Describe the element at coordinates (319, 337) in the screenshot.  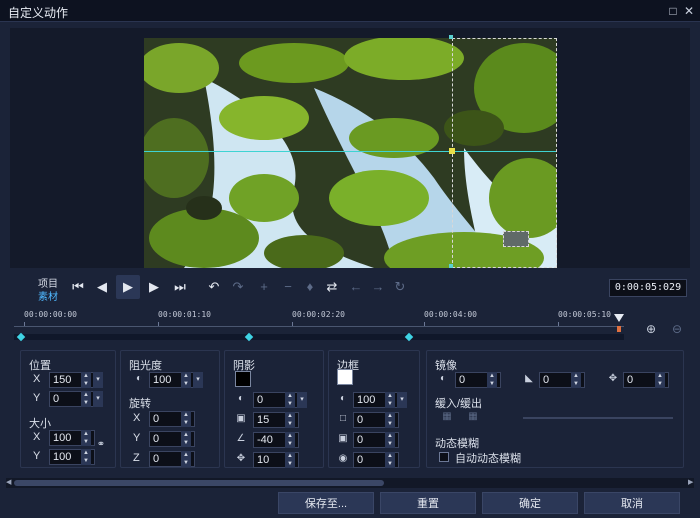
I see `keyframe-track` at that location.